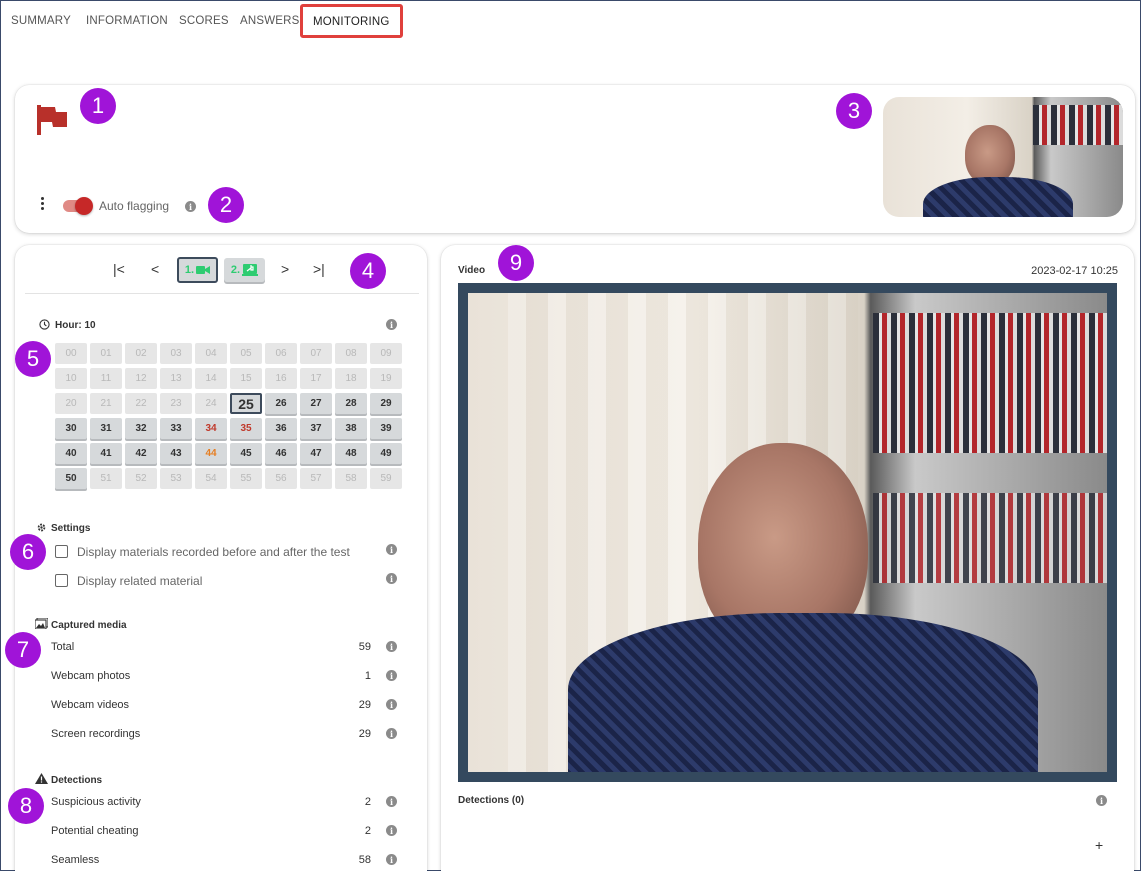 The width and height of the screenshot is (1141, 871). I want to click on last-item-button: >|, so click(319, 269).